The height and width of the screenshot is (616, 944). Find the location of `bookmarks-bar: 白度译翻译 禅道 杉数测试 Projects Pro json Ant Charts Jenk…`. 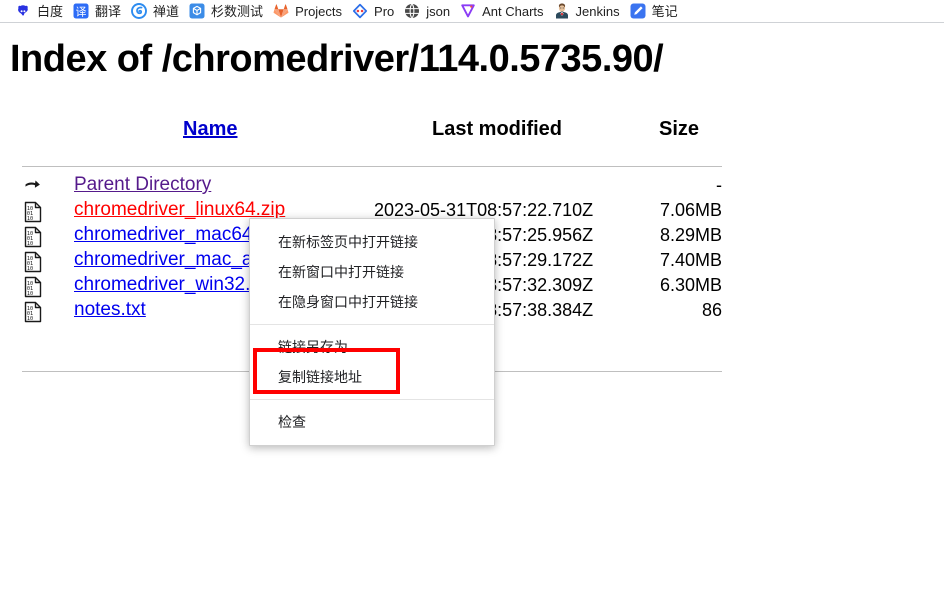

bookmarks-bar: 白度译翻译 禅道 杉数测试 Projects Pro json Ant Charts Jenk… is located at coordinates (472, 11).